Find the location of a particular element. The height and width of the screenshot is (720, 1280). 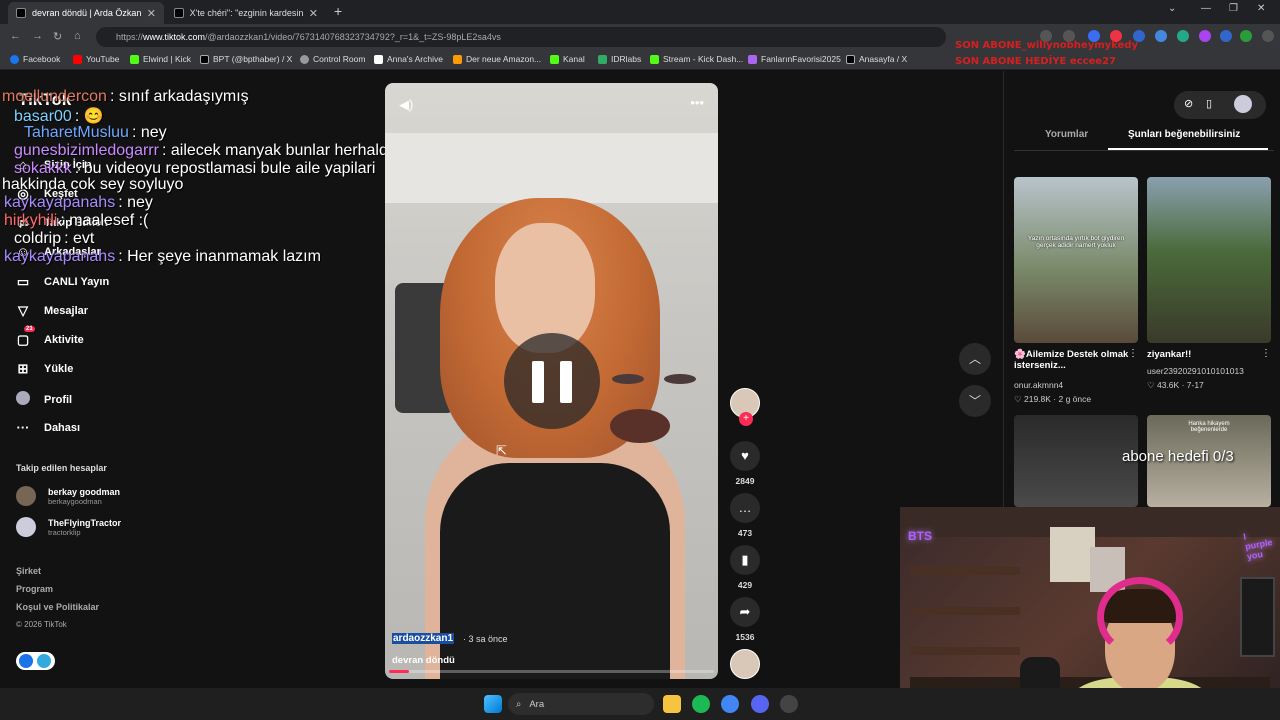

x-favicon-icon is located at coordinates (179, 13).